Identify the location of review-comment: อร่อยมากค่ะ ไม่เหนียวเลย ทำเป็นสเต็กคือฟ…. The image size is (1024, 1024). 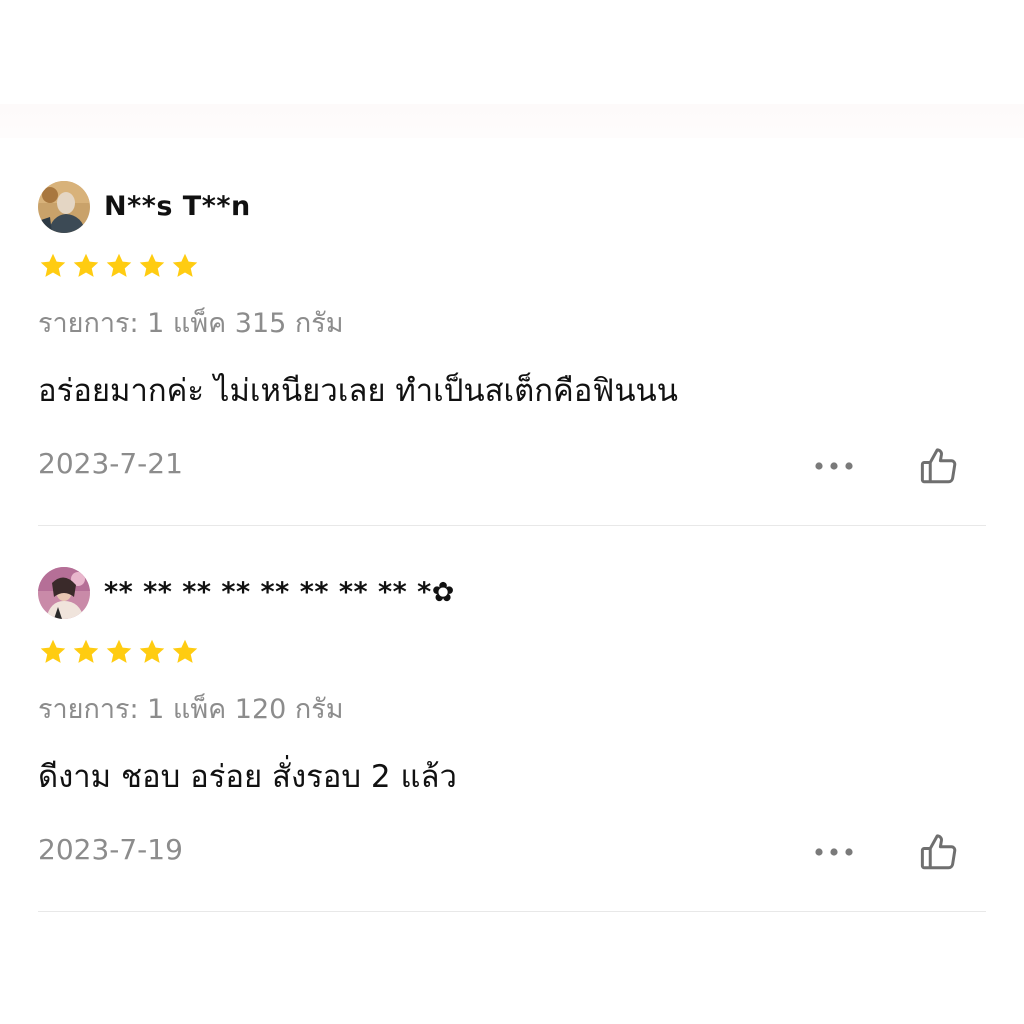
(358, 391).